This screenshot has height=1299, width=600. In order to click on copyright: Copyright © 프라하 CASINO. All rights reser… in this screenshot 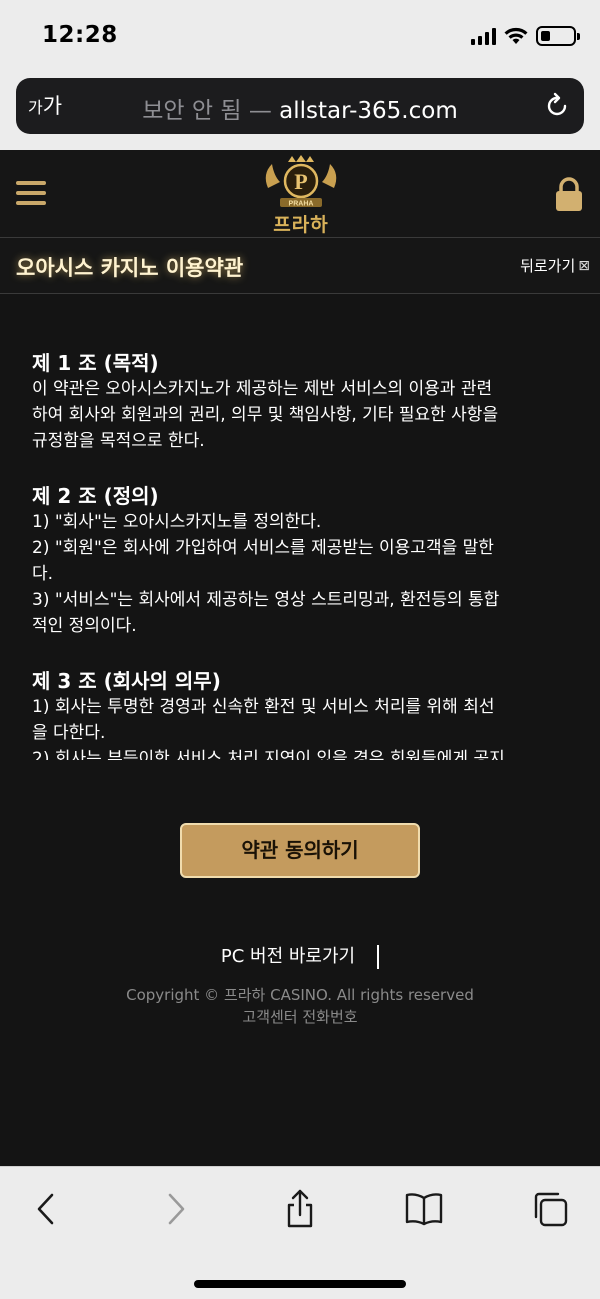, I will do `click(300, 995)`.